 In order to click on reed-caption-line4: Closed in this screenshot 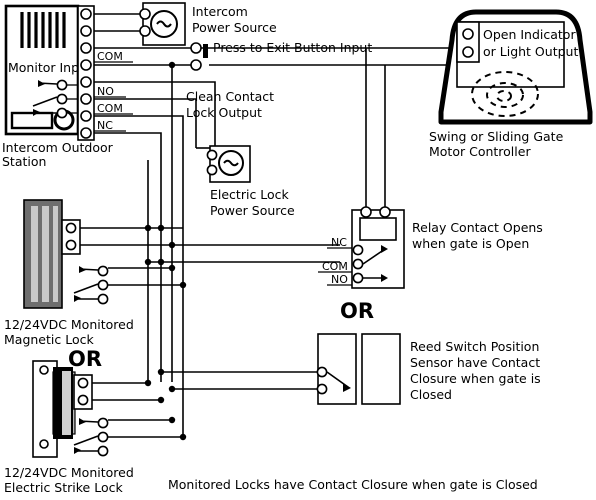, I will do `click(431, 394)`.